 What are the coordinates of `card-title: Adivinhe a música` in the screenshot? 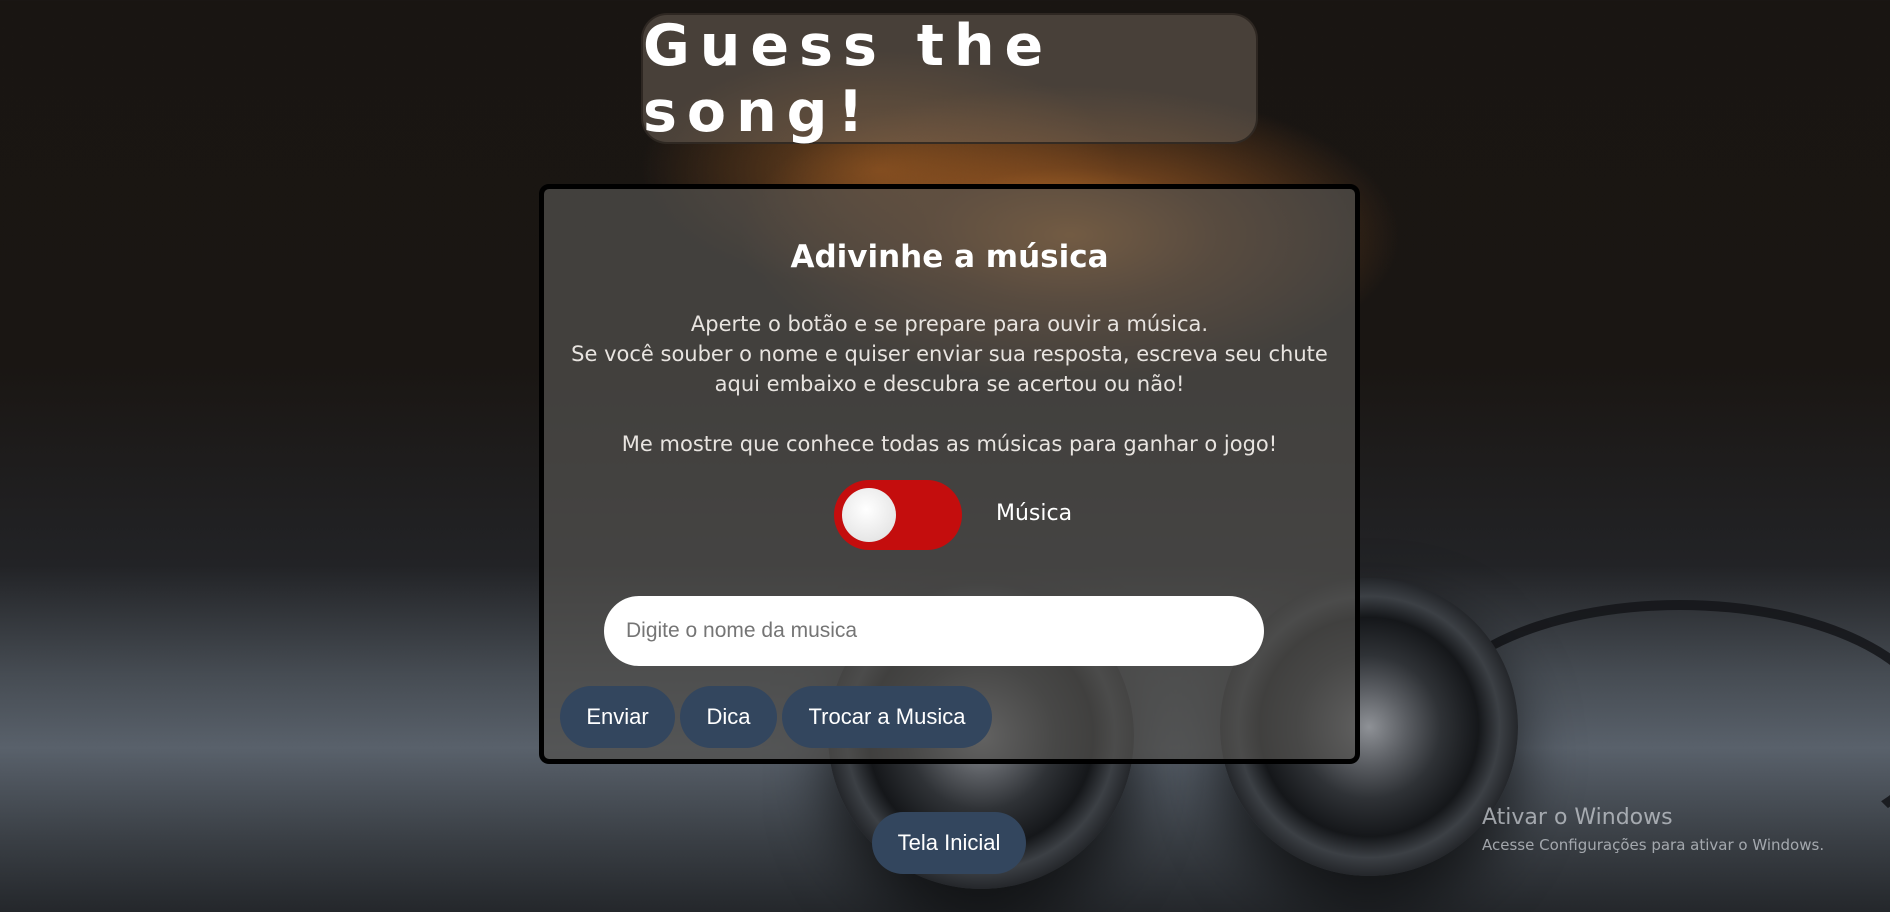 It's located at (949, 257).